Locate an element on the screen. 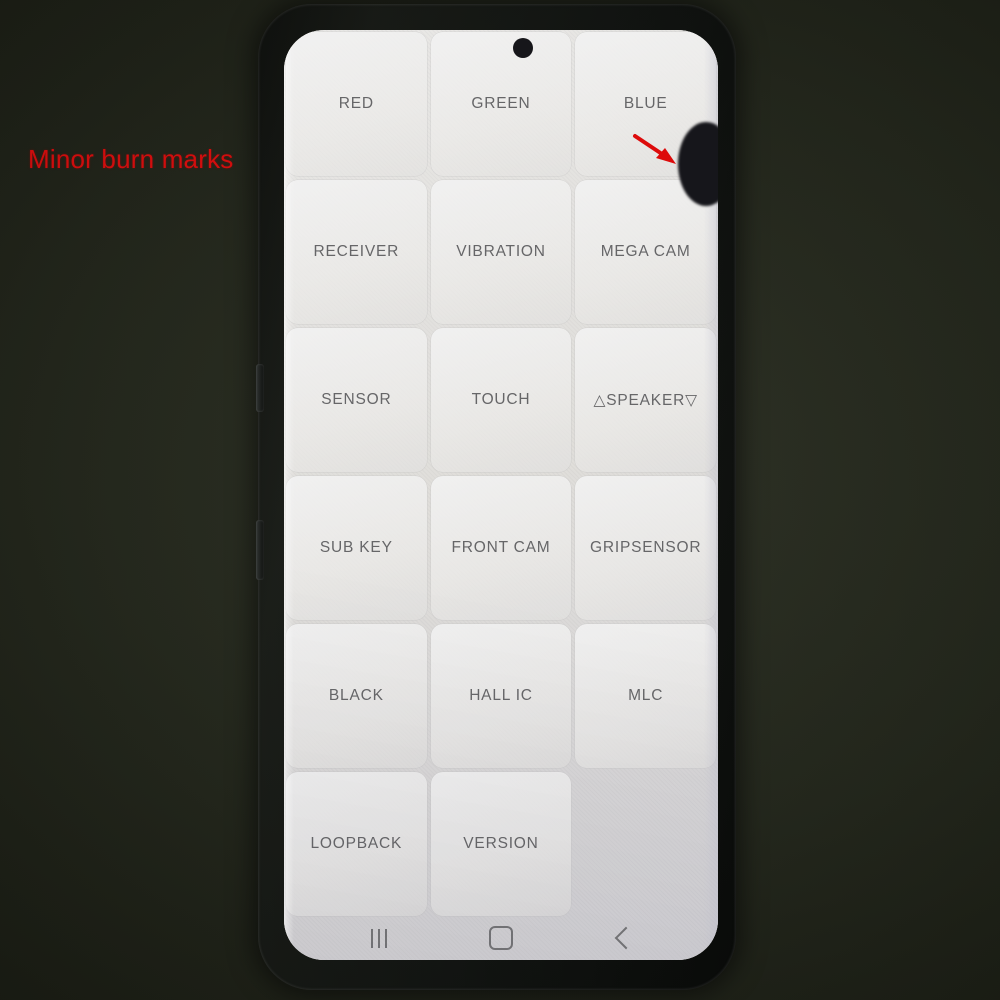 This screenshot has width=1000, height=1000. test-button-label: BLUE is located at coordinates (645, 103).